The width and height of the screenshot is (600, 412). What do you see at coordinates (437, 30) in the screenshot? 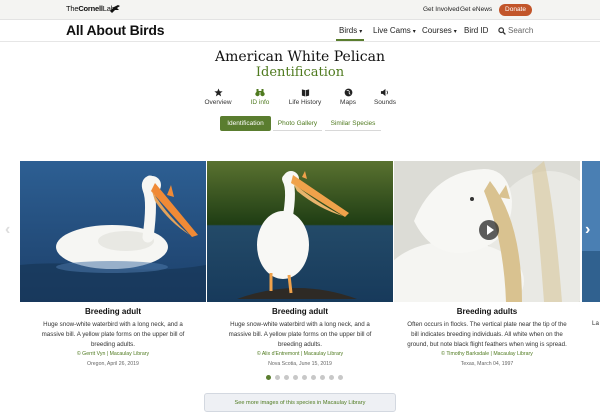
I see `nav-item-label: Courses` at bounding box center [437, 30].